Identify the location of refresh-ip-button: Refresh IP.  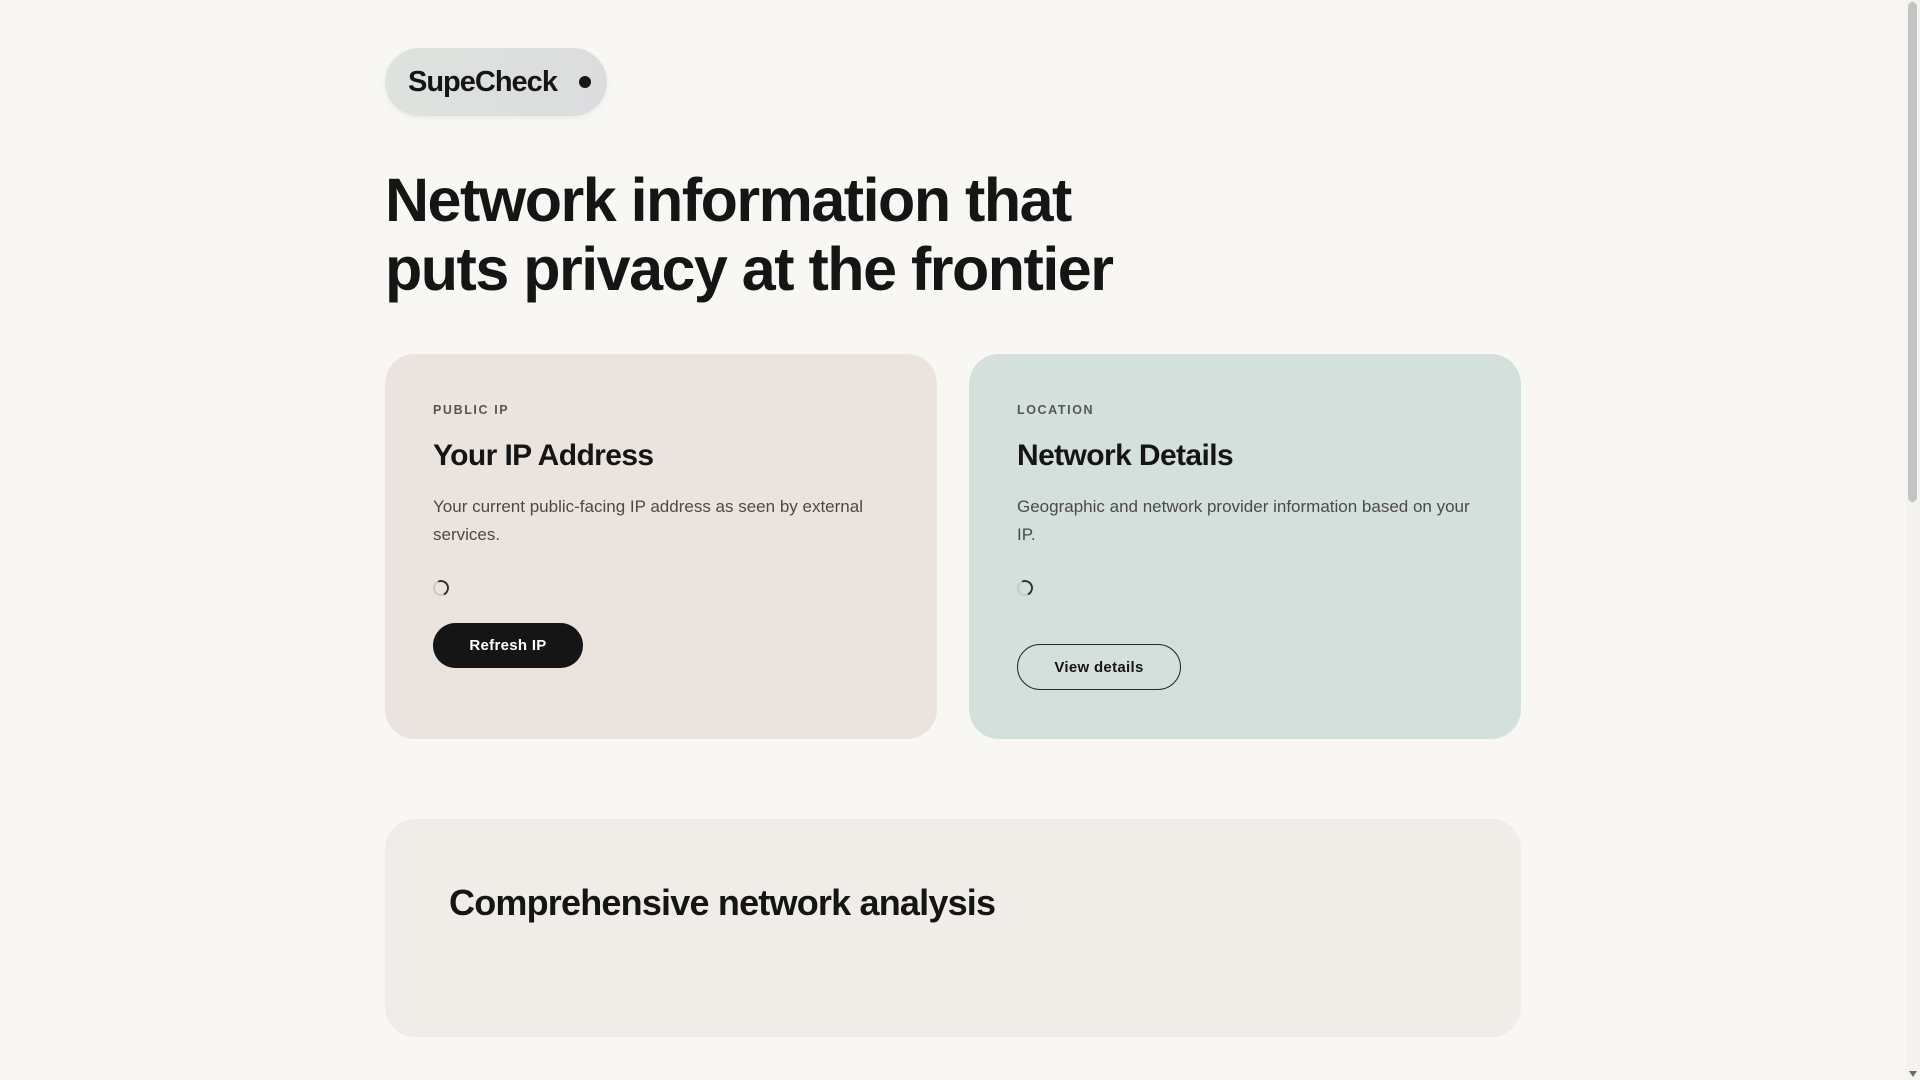
(508, 645).